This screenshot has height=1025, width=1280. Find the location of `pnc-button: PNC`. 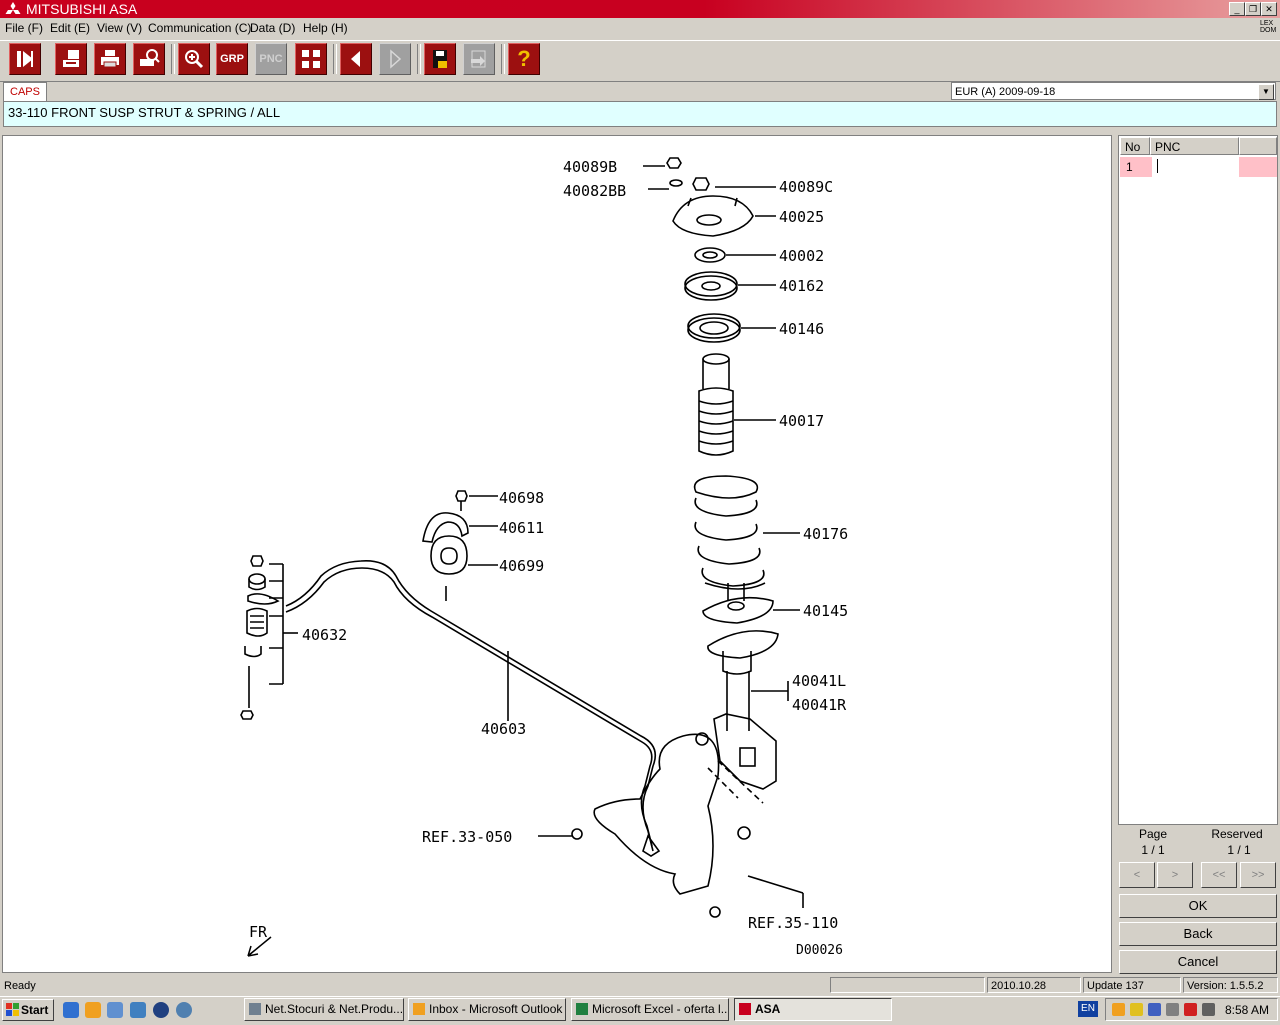

pnc-button: PNC is located at coordinates (271, 59).